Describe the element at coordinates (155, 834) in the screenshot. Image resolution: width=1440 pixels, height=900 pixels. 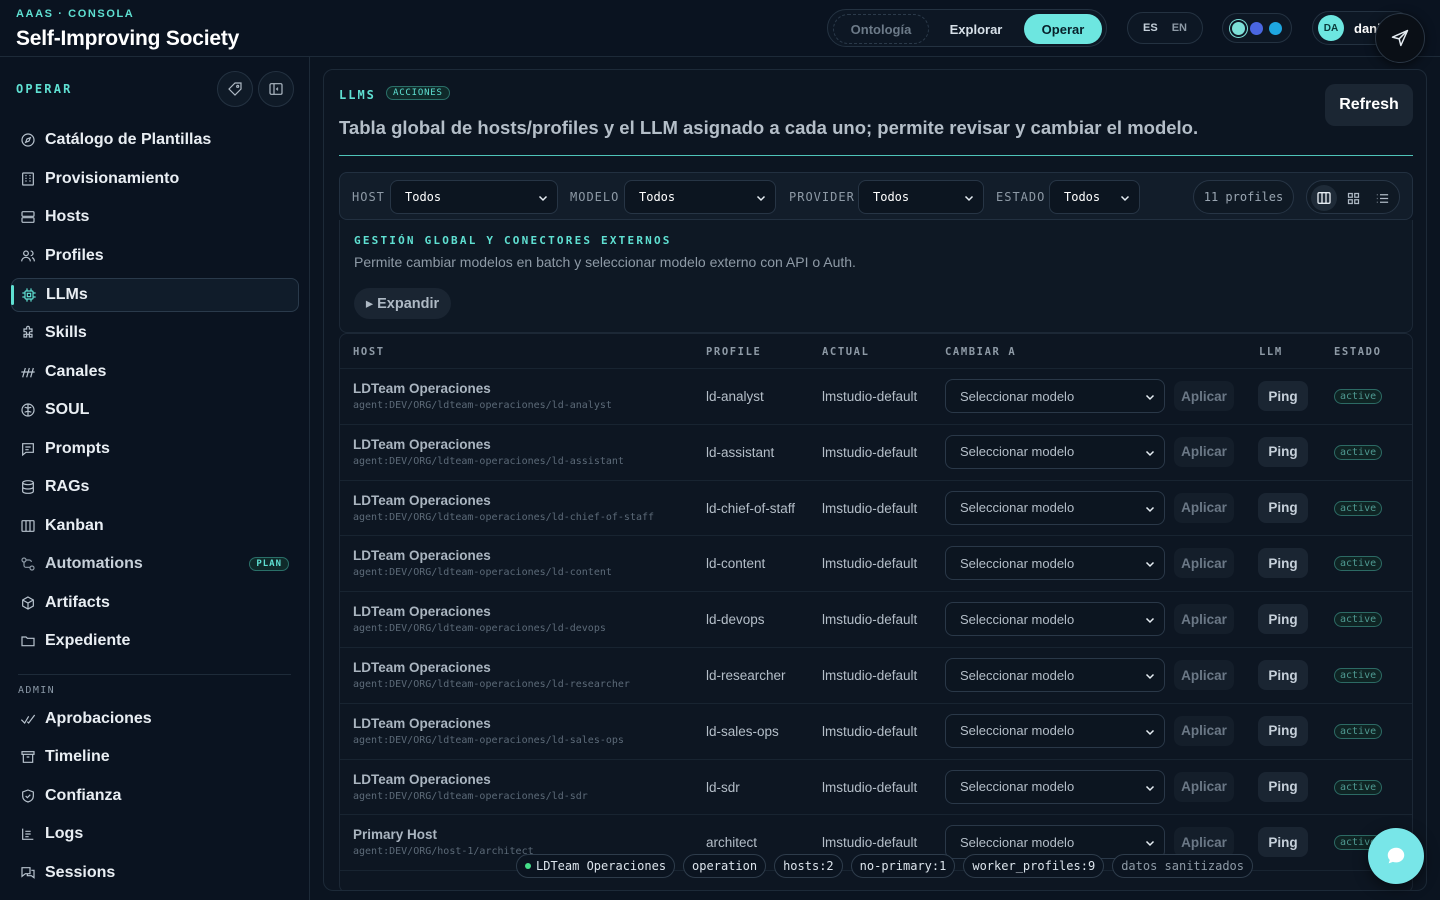
I see `sidebar-item-logs: Logs` at that location.